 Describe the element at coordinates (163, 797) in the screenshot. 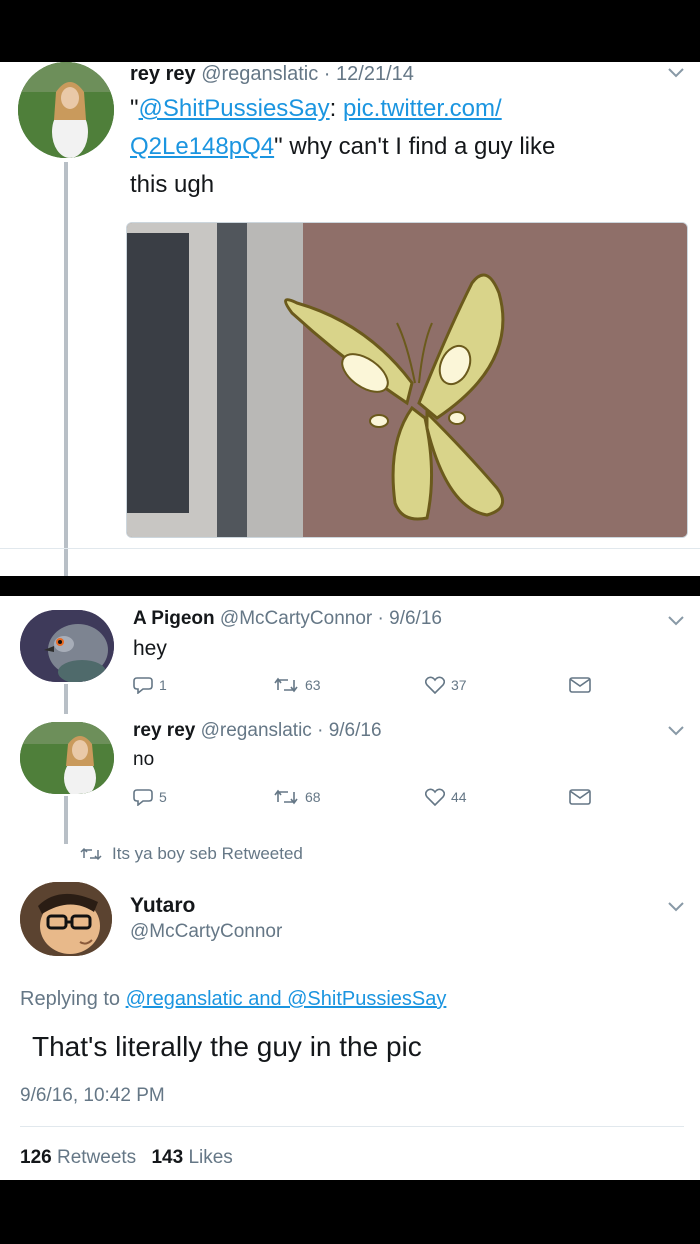

I see `reply-count: 5` at that location.